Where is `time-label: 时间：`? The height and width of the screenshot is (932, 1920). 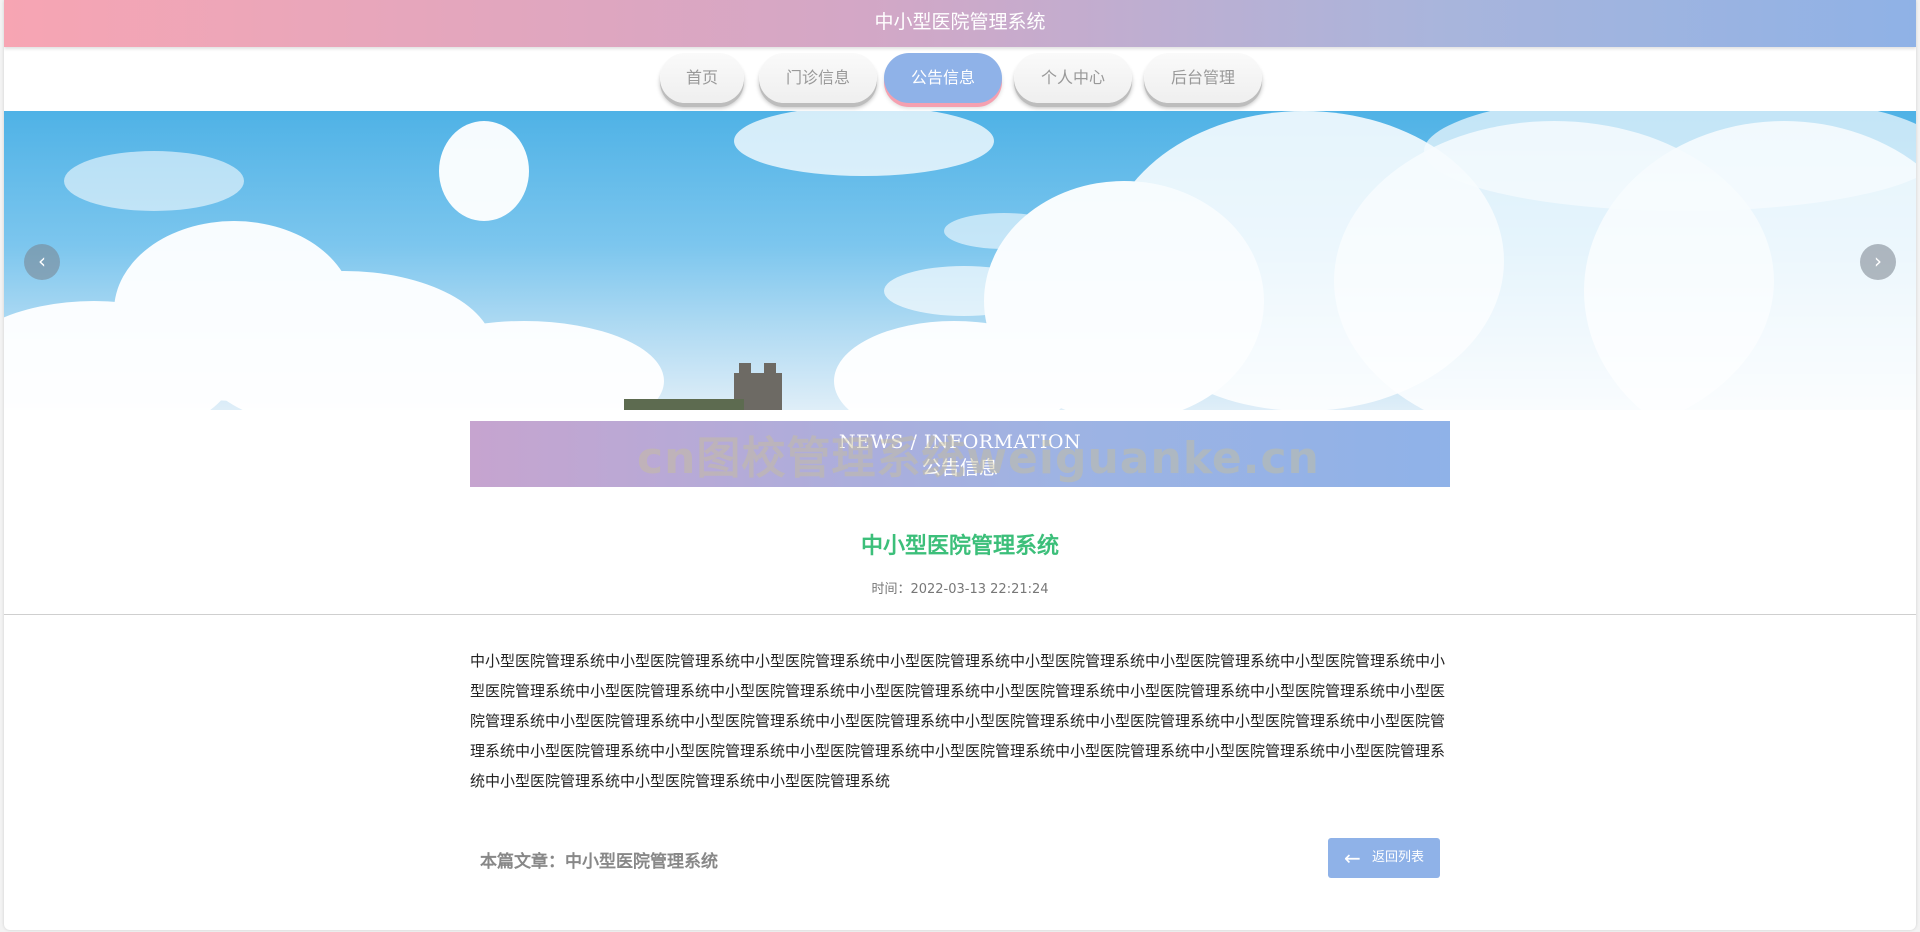
time-label: 时间： is located at coordinates (891, 589).